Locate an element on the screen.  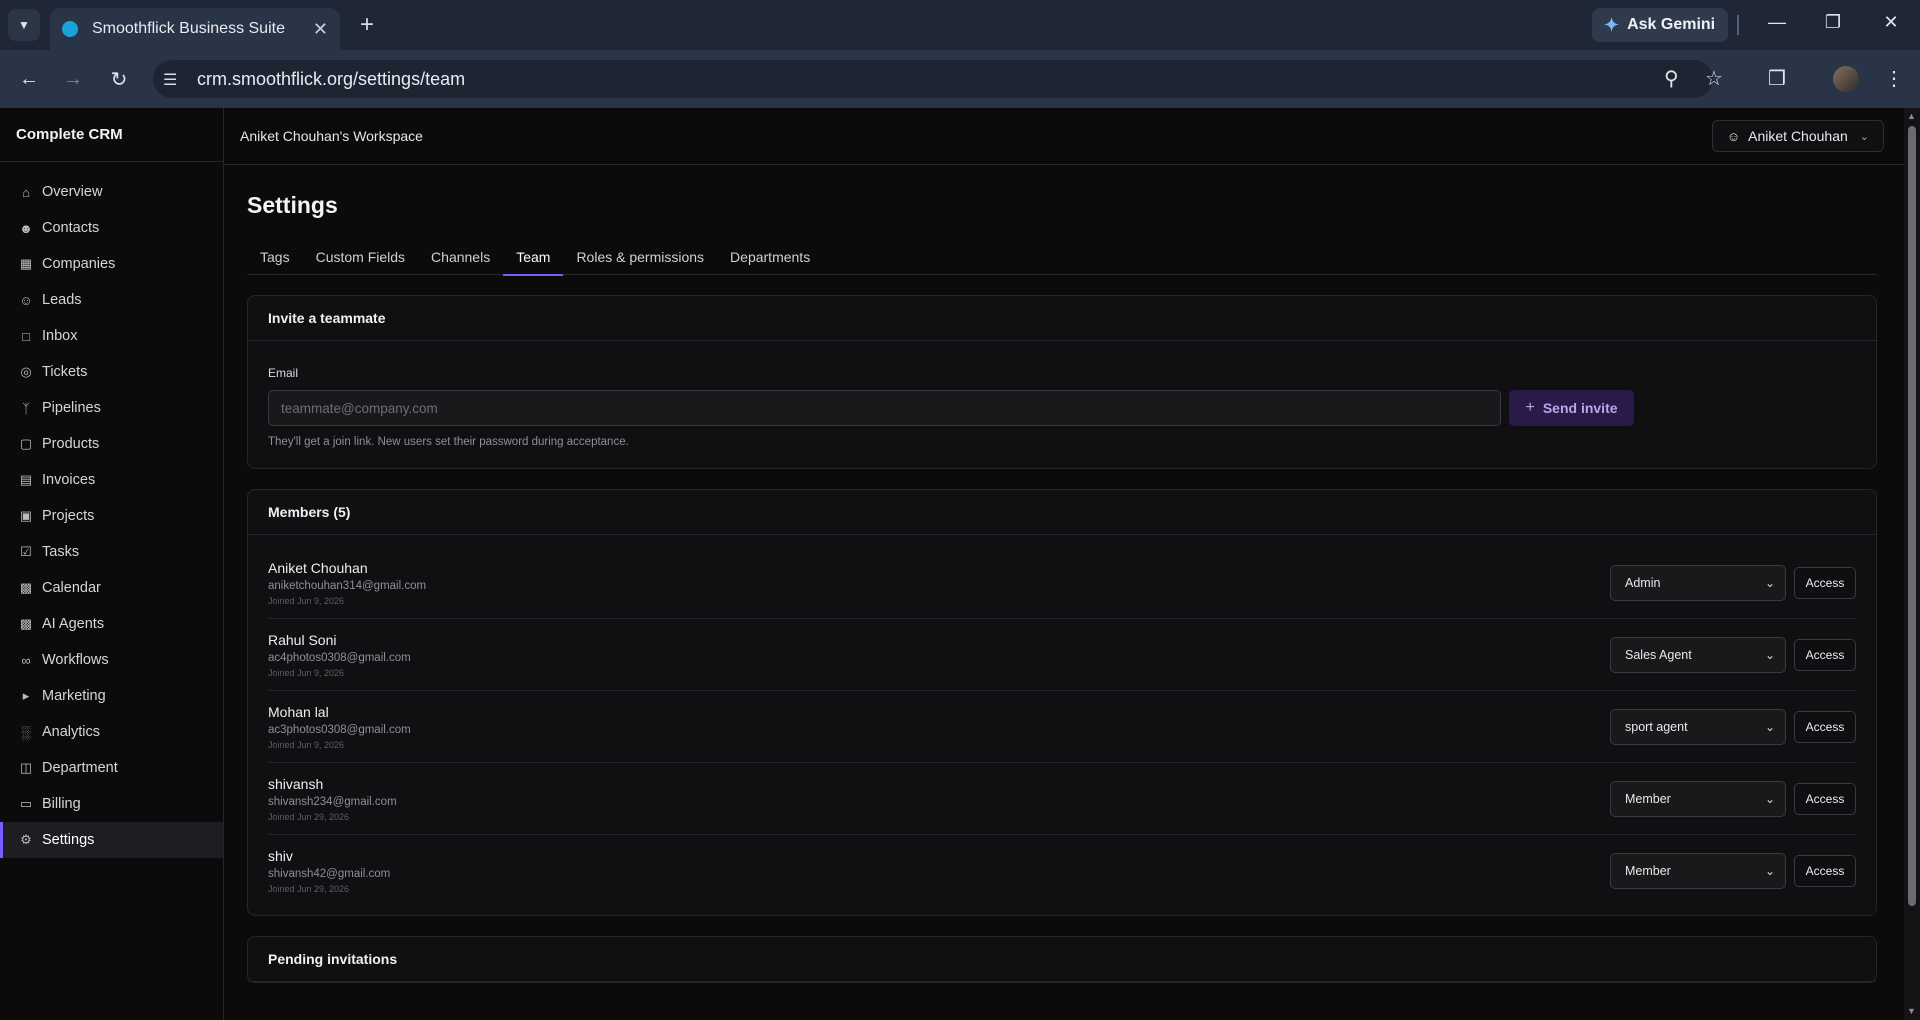
lifebuoy-icon: ◎ is located at coordinates (26, 371).